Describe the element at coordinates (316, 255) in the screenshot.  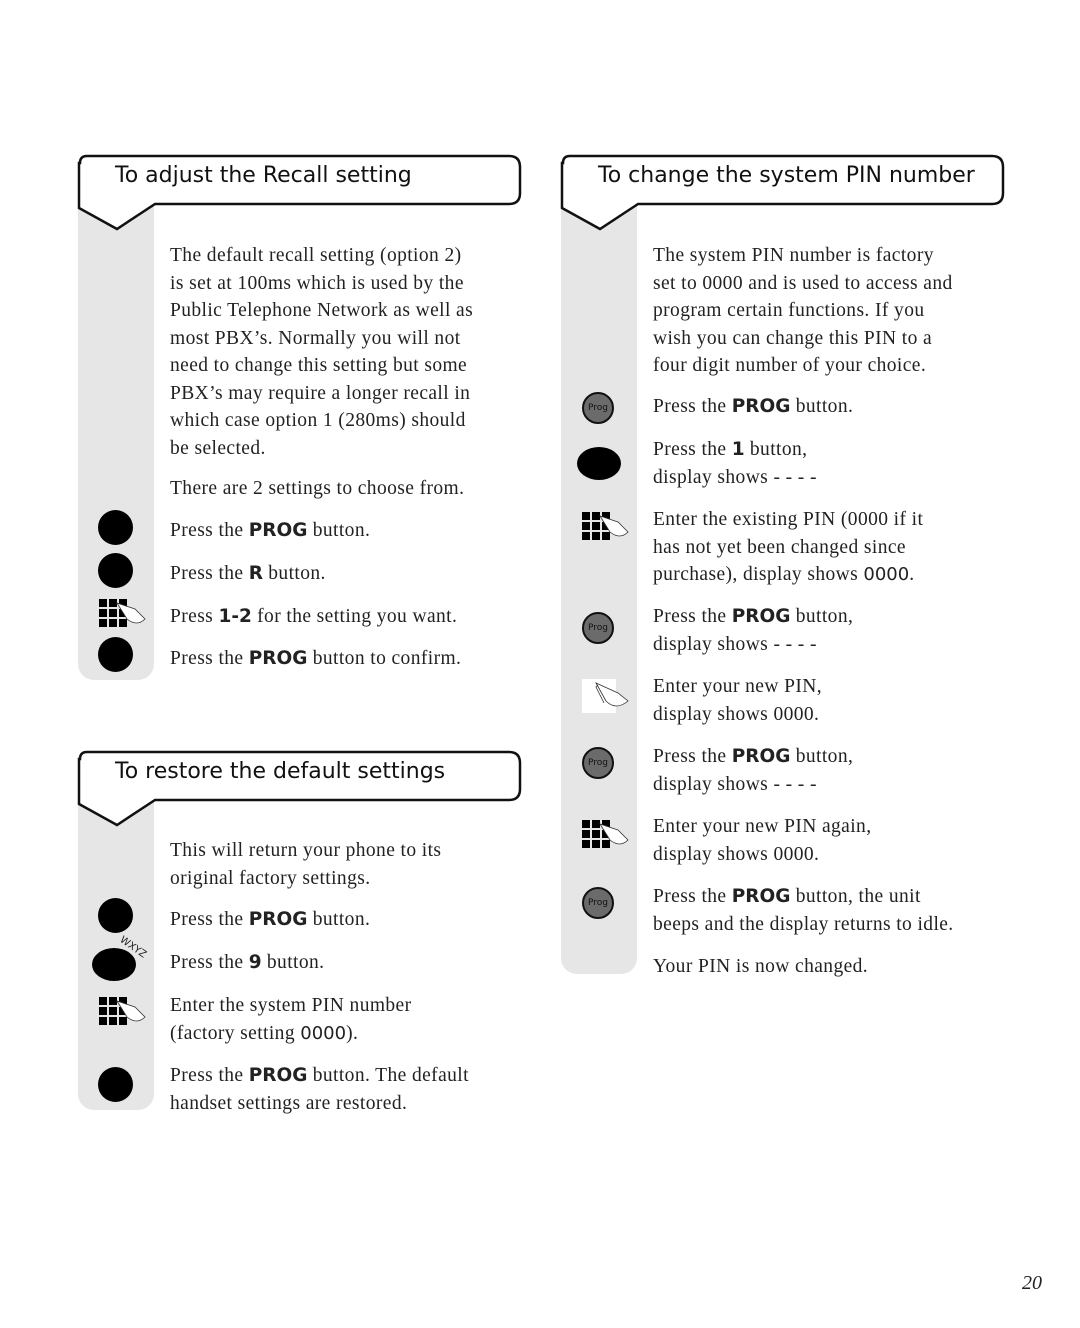
I see `text-line: The default recall setting (option 2)` at that location.